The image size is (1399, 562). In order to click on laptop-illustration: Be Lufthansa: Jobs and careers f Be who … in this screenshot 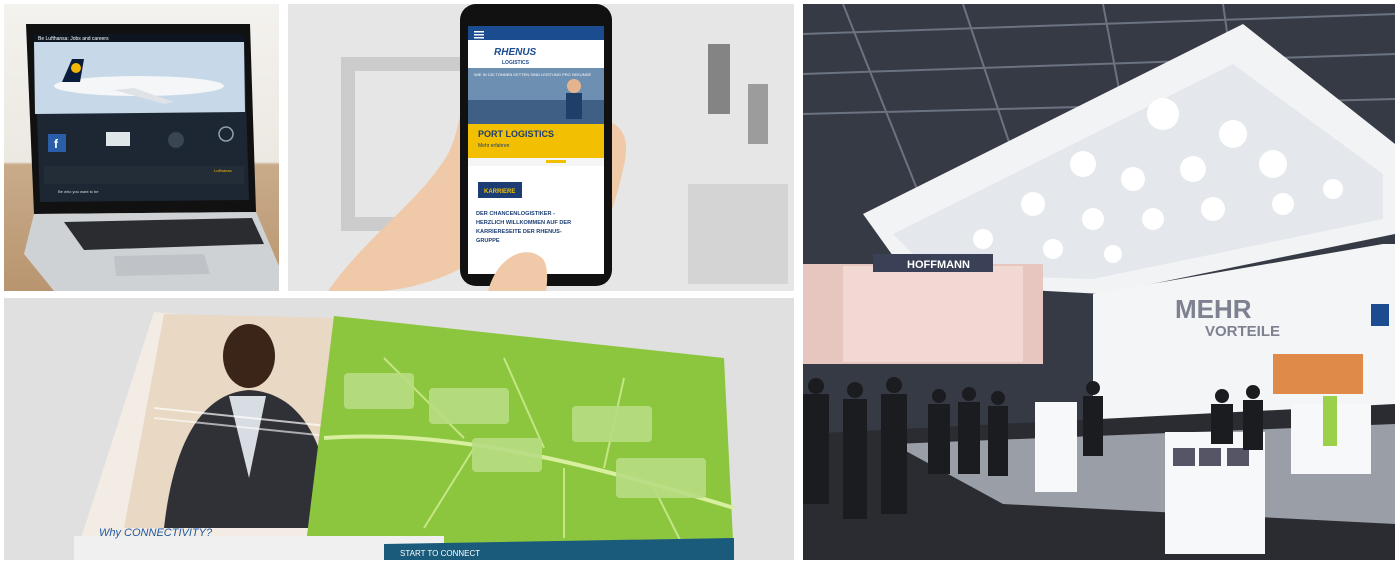, I will do `click(151, 157)`.